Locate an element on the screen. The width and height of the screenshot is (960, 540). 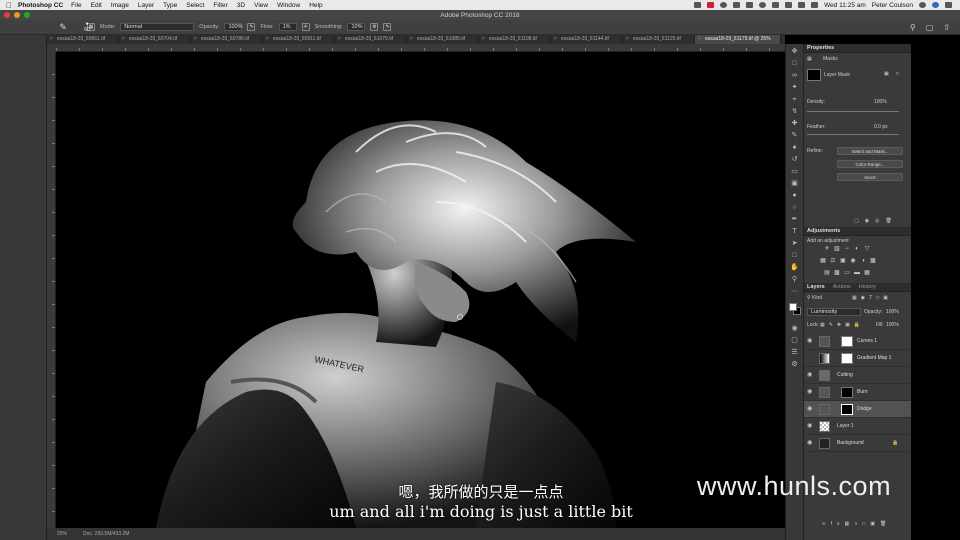
sync-icon is located at coordinates (724, 5).